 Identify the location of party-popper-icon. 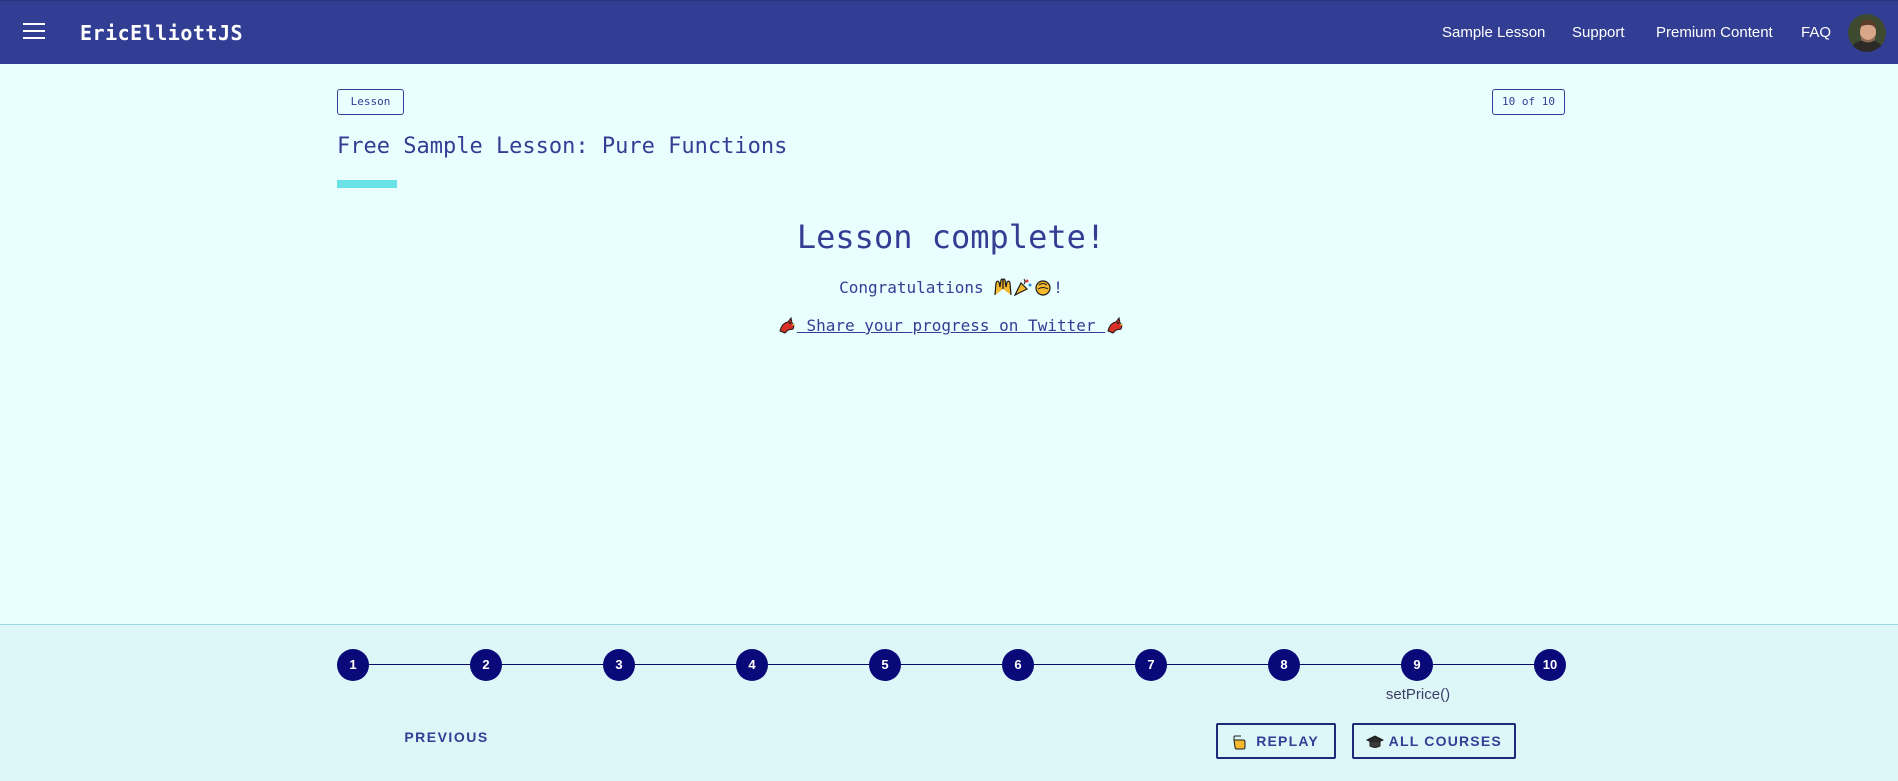
(1023, 289).